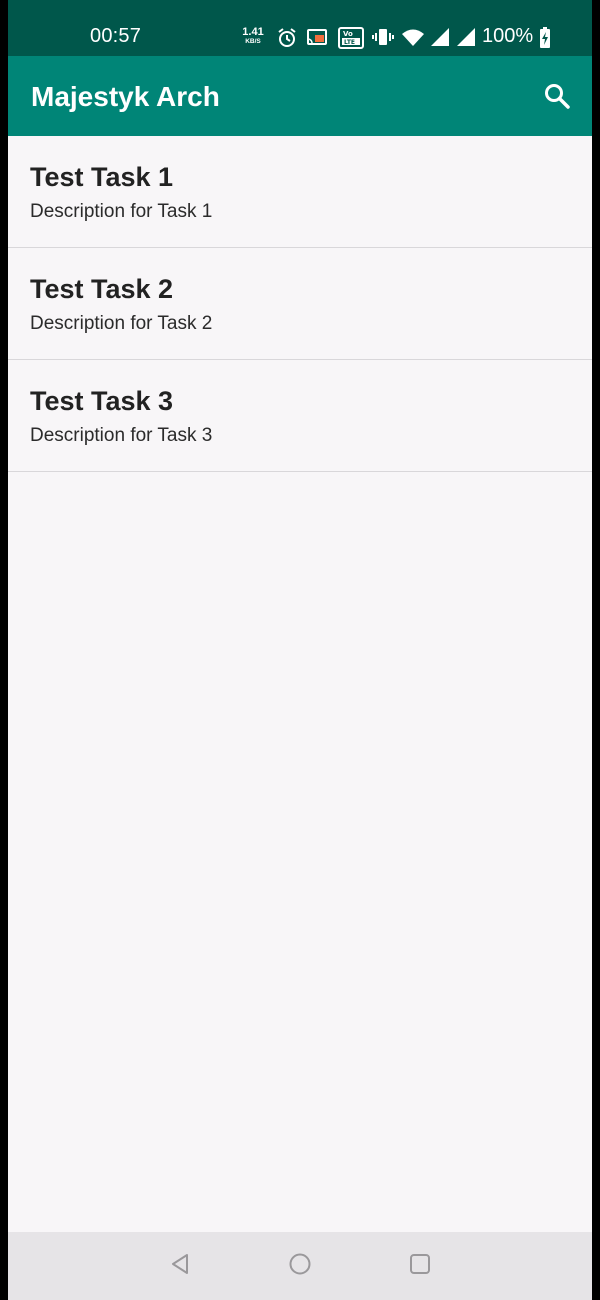 This screenshot has width=600, height=1300. Describe the element at coordinates (125, 96) in the screenshot. I see `app-title: Majestyk Arch` at that location.